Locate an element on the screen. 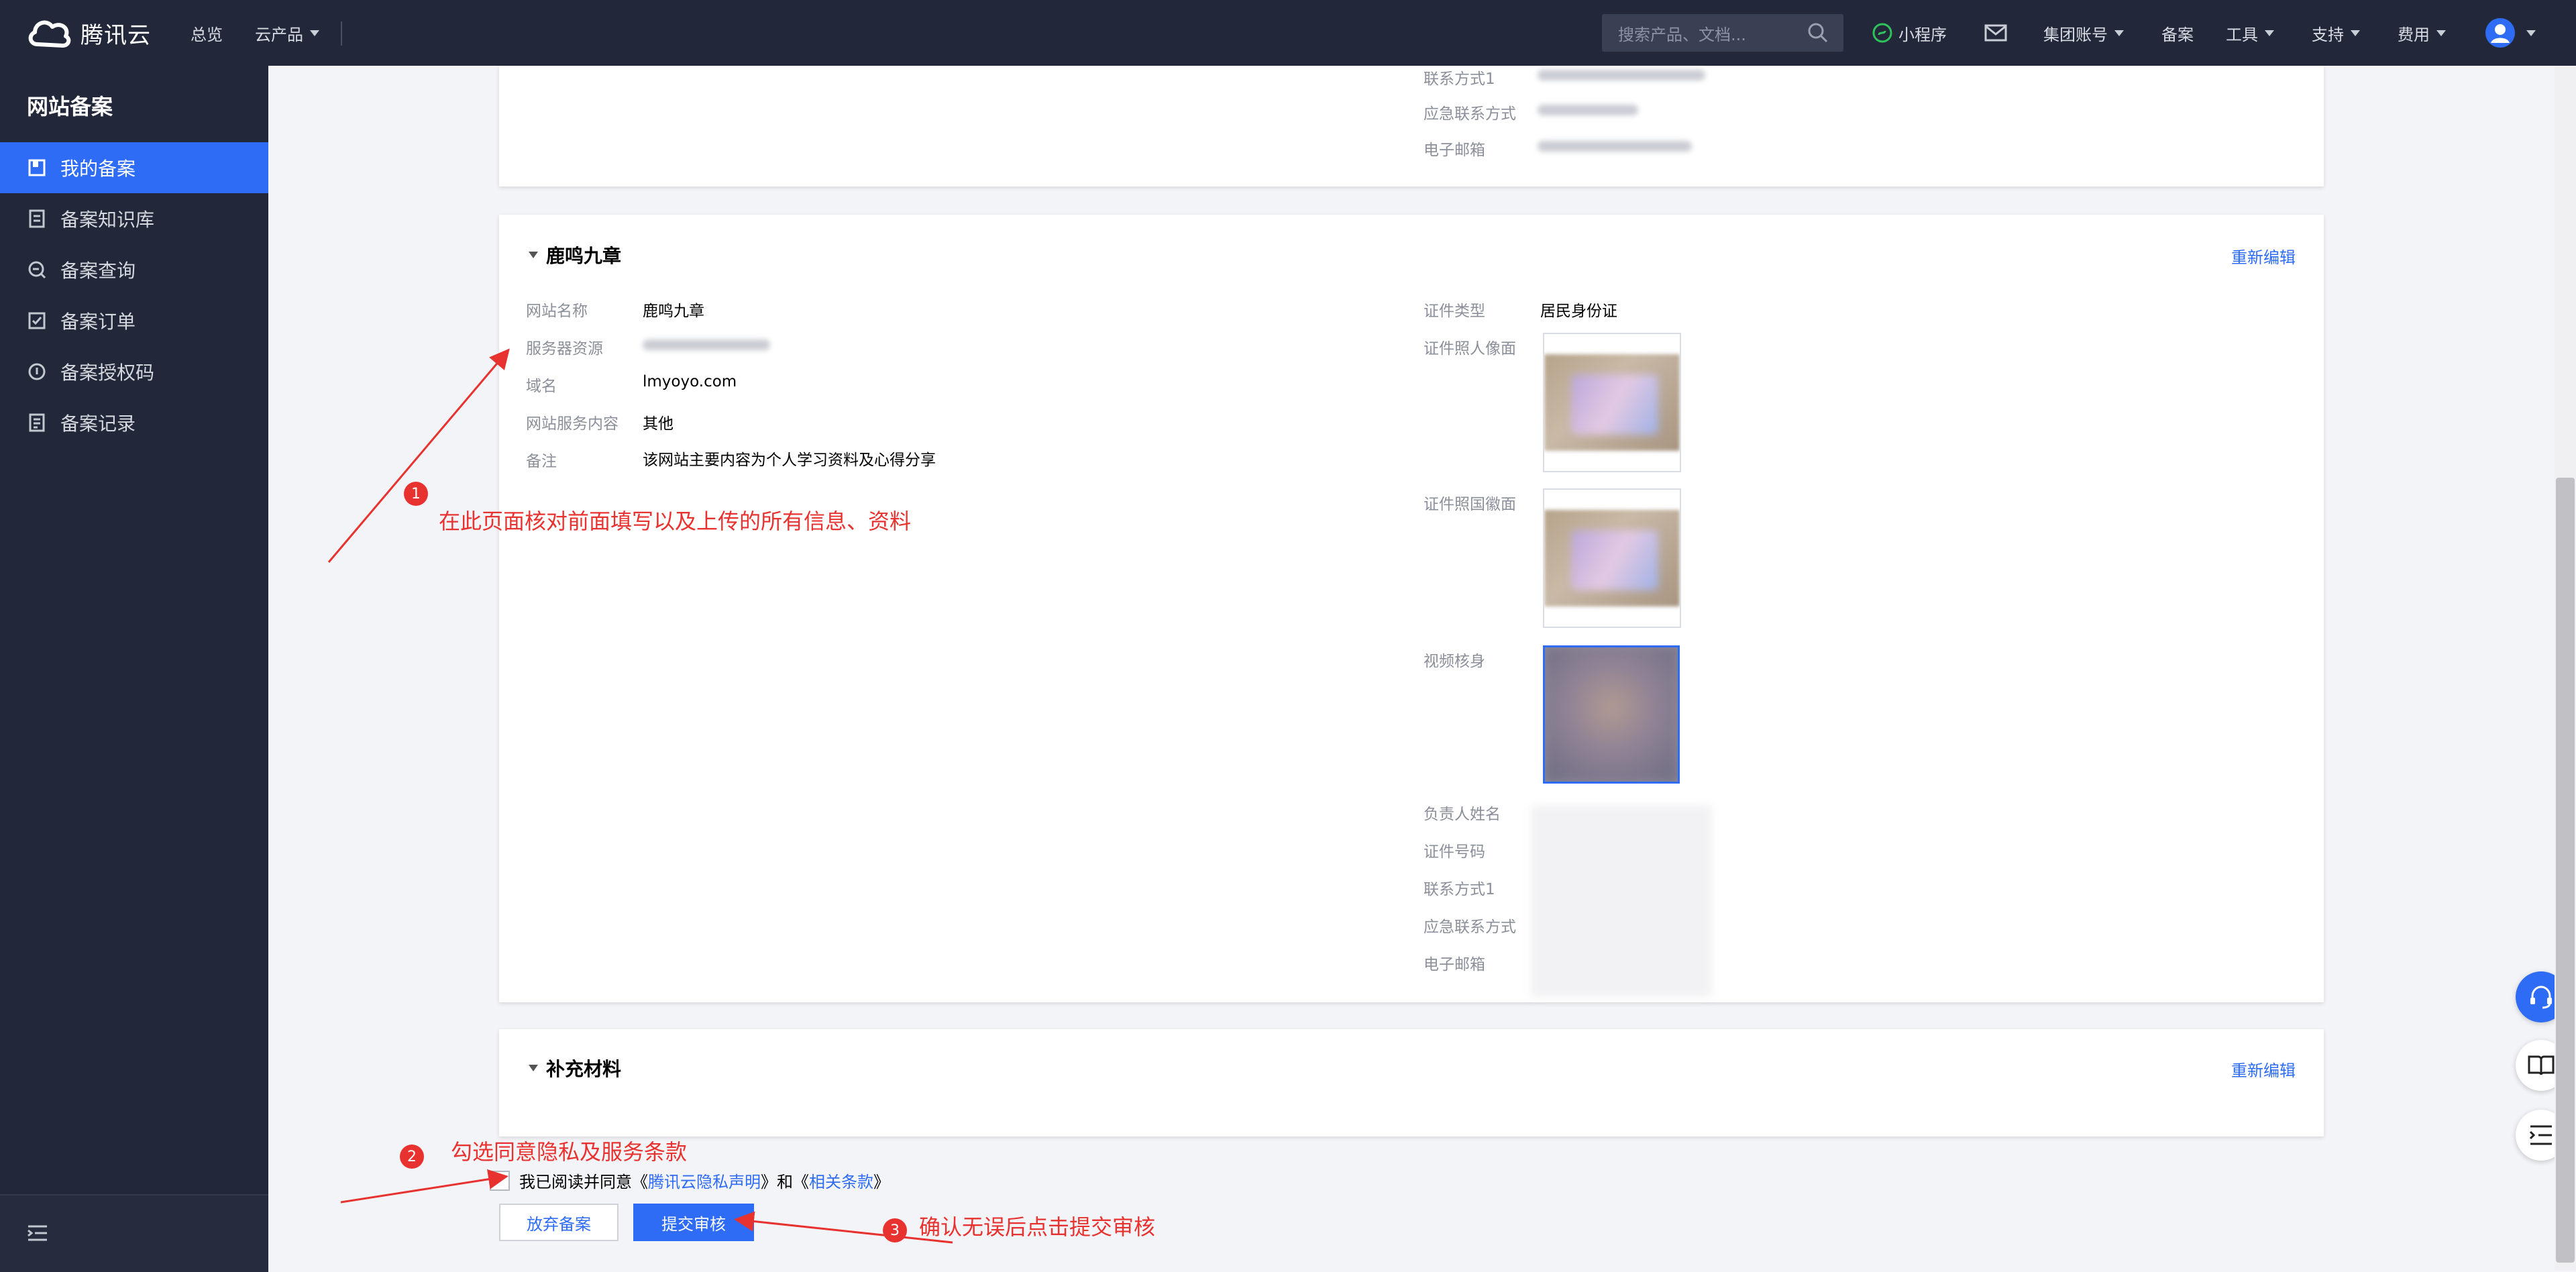 The image size is (2576, 1272). annotation-badge-1: 1 is located at coordinates (416, 494).